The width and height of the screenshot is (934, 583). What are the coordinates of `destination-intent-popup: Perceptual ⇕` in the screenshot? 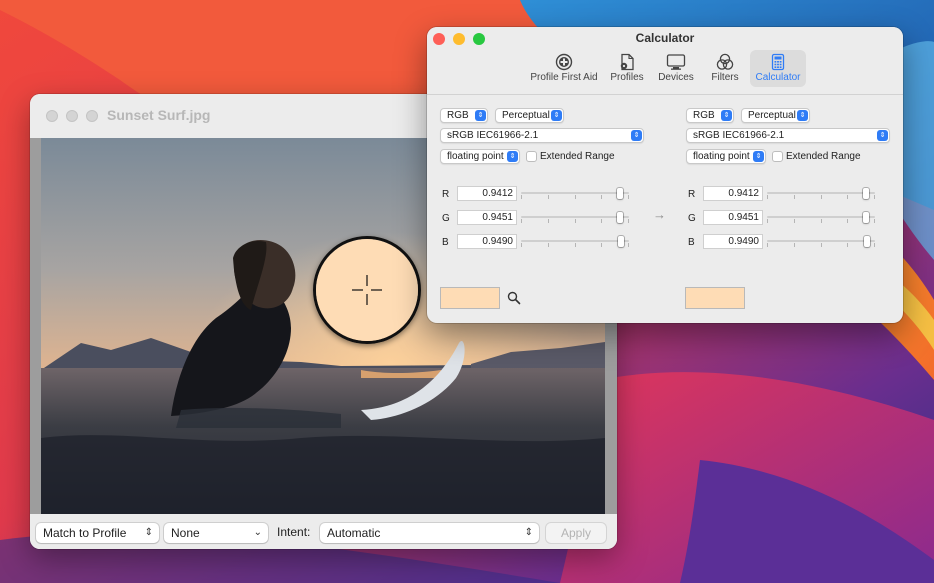 It's located at (775, 115).